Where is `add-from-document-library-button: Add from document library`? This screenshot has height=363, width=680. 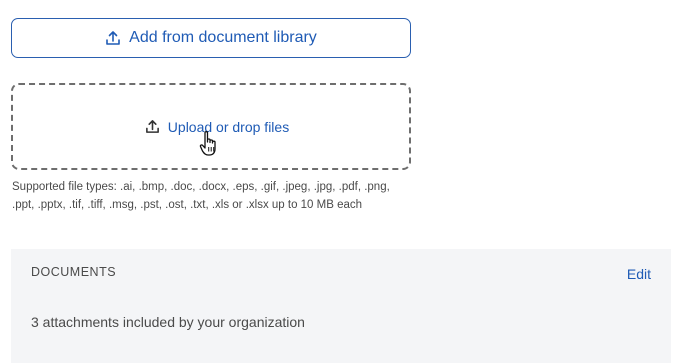
add-from-document-library-button: Add from document library is located at coordinates (211, 38).